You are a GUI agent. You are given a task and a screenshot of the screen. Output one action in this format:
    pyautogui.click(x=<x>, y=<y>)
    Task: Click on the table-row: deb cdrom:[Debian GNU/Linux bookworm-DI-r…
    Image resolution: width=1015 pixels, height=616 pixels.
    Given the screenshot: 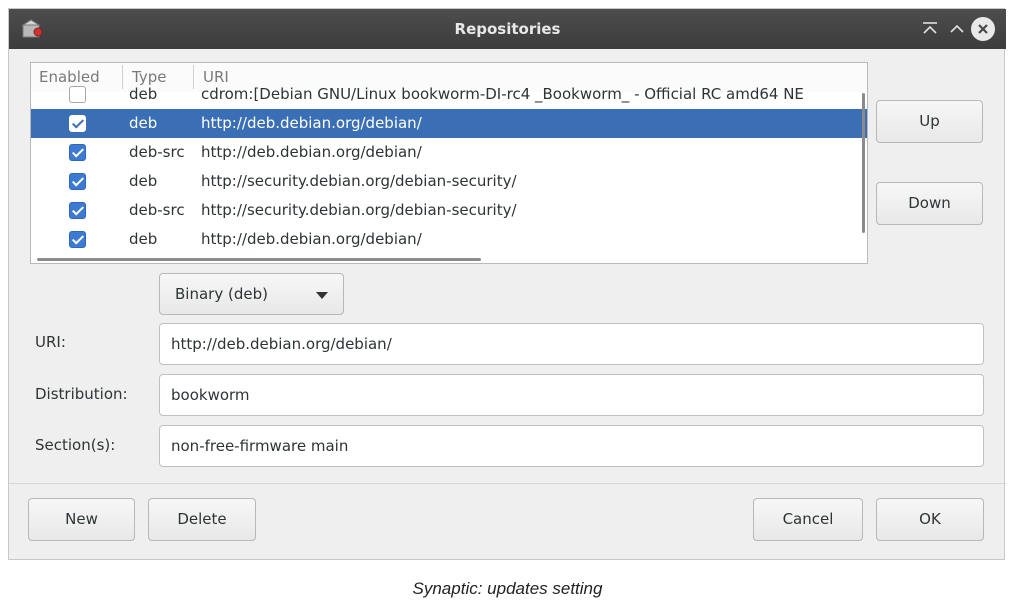 What is the action you would take?
    pyautogui.click(x=449, y=94)
    